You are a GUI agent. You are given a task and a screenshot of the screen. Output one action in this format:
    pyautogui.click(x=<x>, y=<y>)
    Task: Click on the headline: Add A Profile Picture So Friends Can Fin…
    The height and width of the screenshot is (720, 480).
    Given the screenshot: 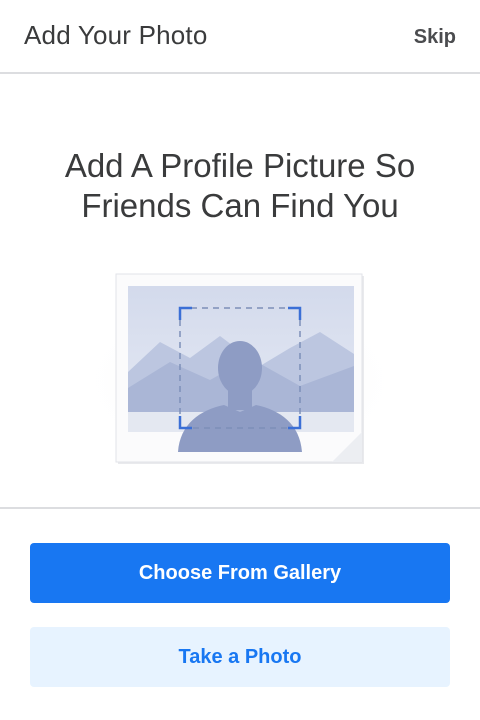 What is the action you would take?
    pyautogui.click(x=240, y=186)
    